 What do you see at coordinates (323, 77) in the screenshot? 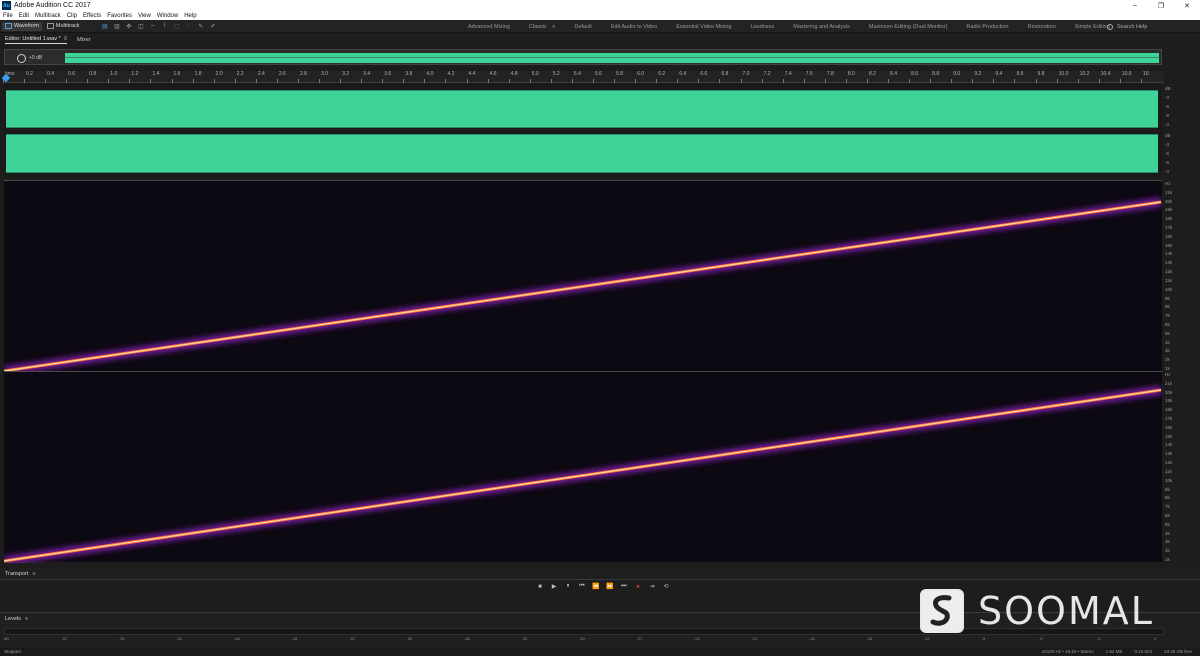
I see `ruler-tick: 3.0` at bounding box center [323, 77].